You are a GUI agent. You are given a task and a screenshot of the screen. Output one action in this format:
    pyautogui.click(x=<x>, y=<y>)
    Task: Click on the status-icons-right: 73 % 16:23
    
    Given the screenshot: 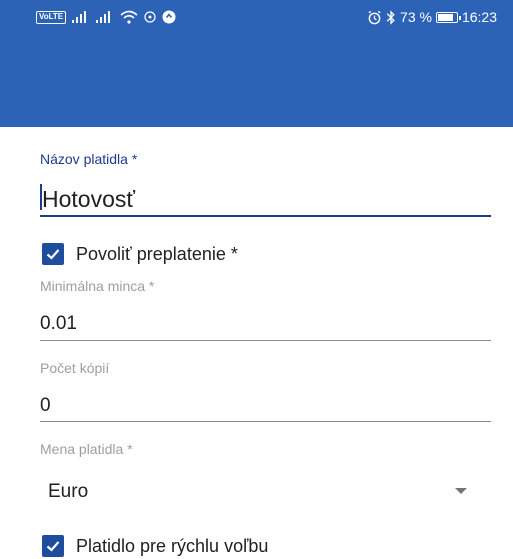 What is the action you would take?
    pyautogui.click(x=432, y=17)
    